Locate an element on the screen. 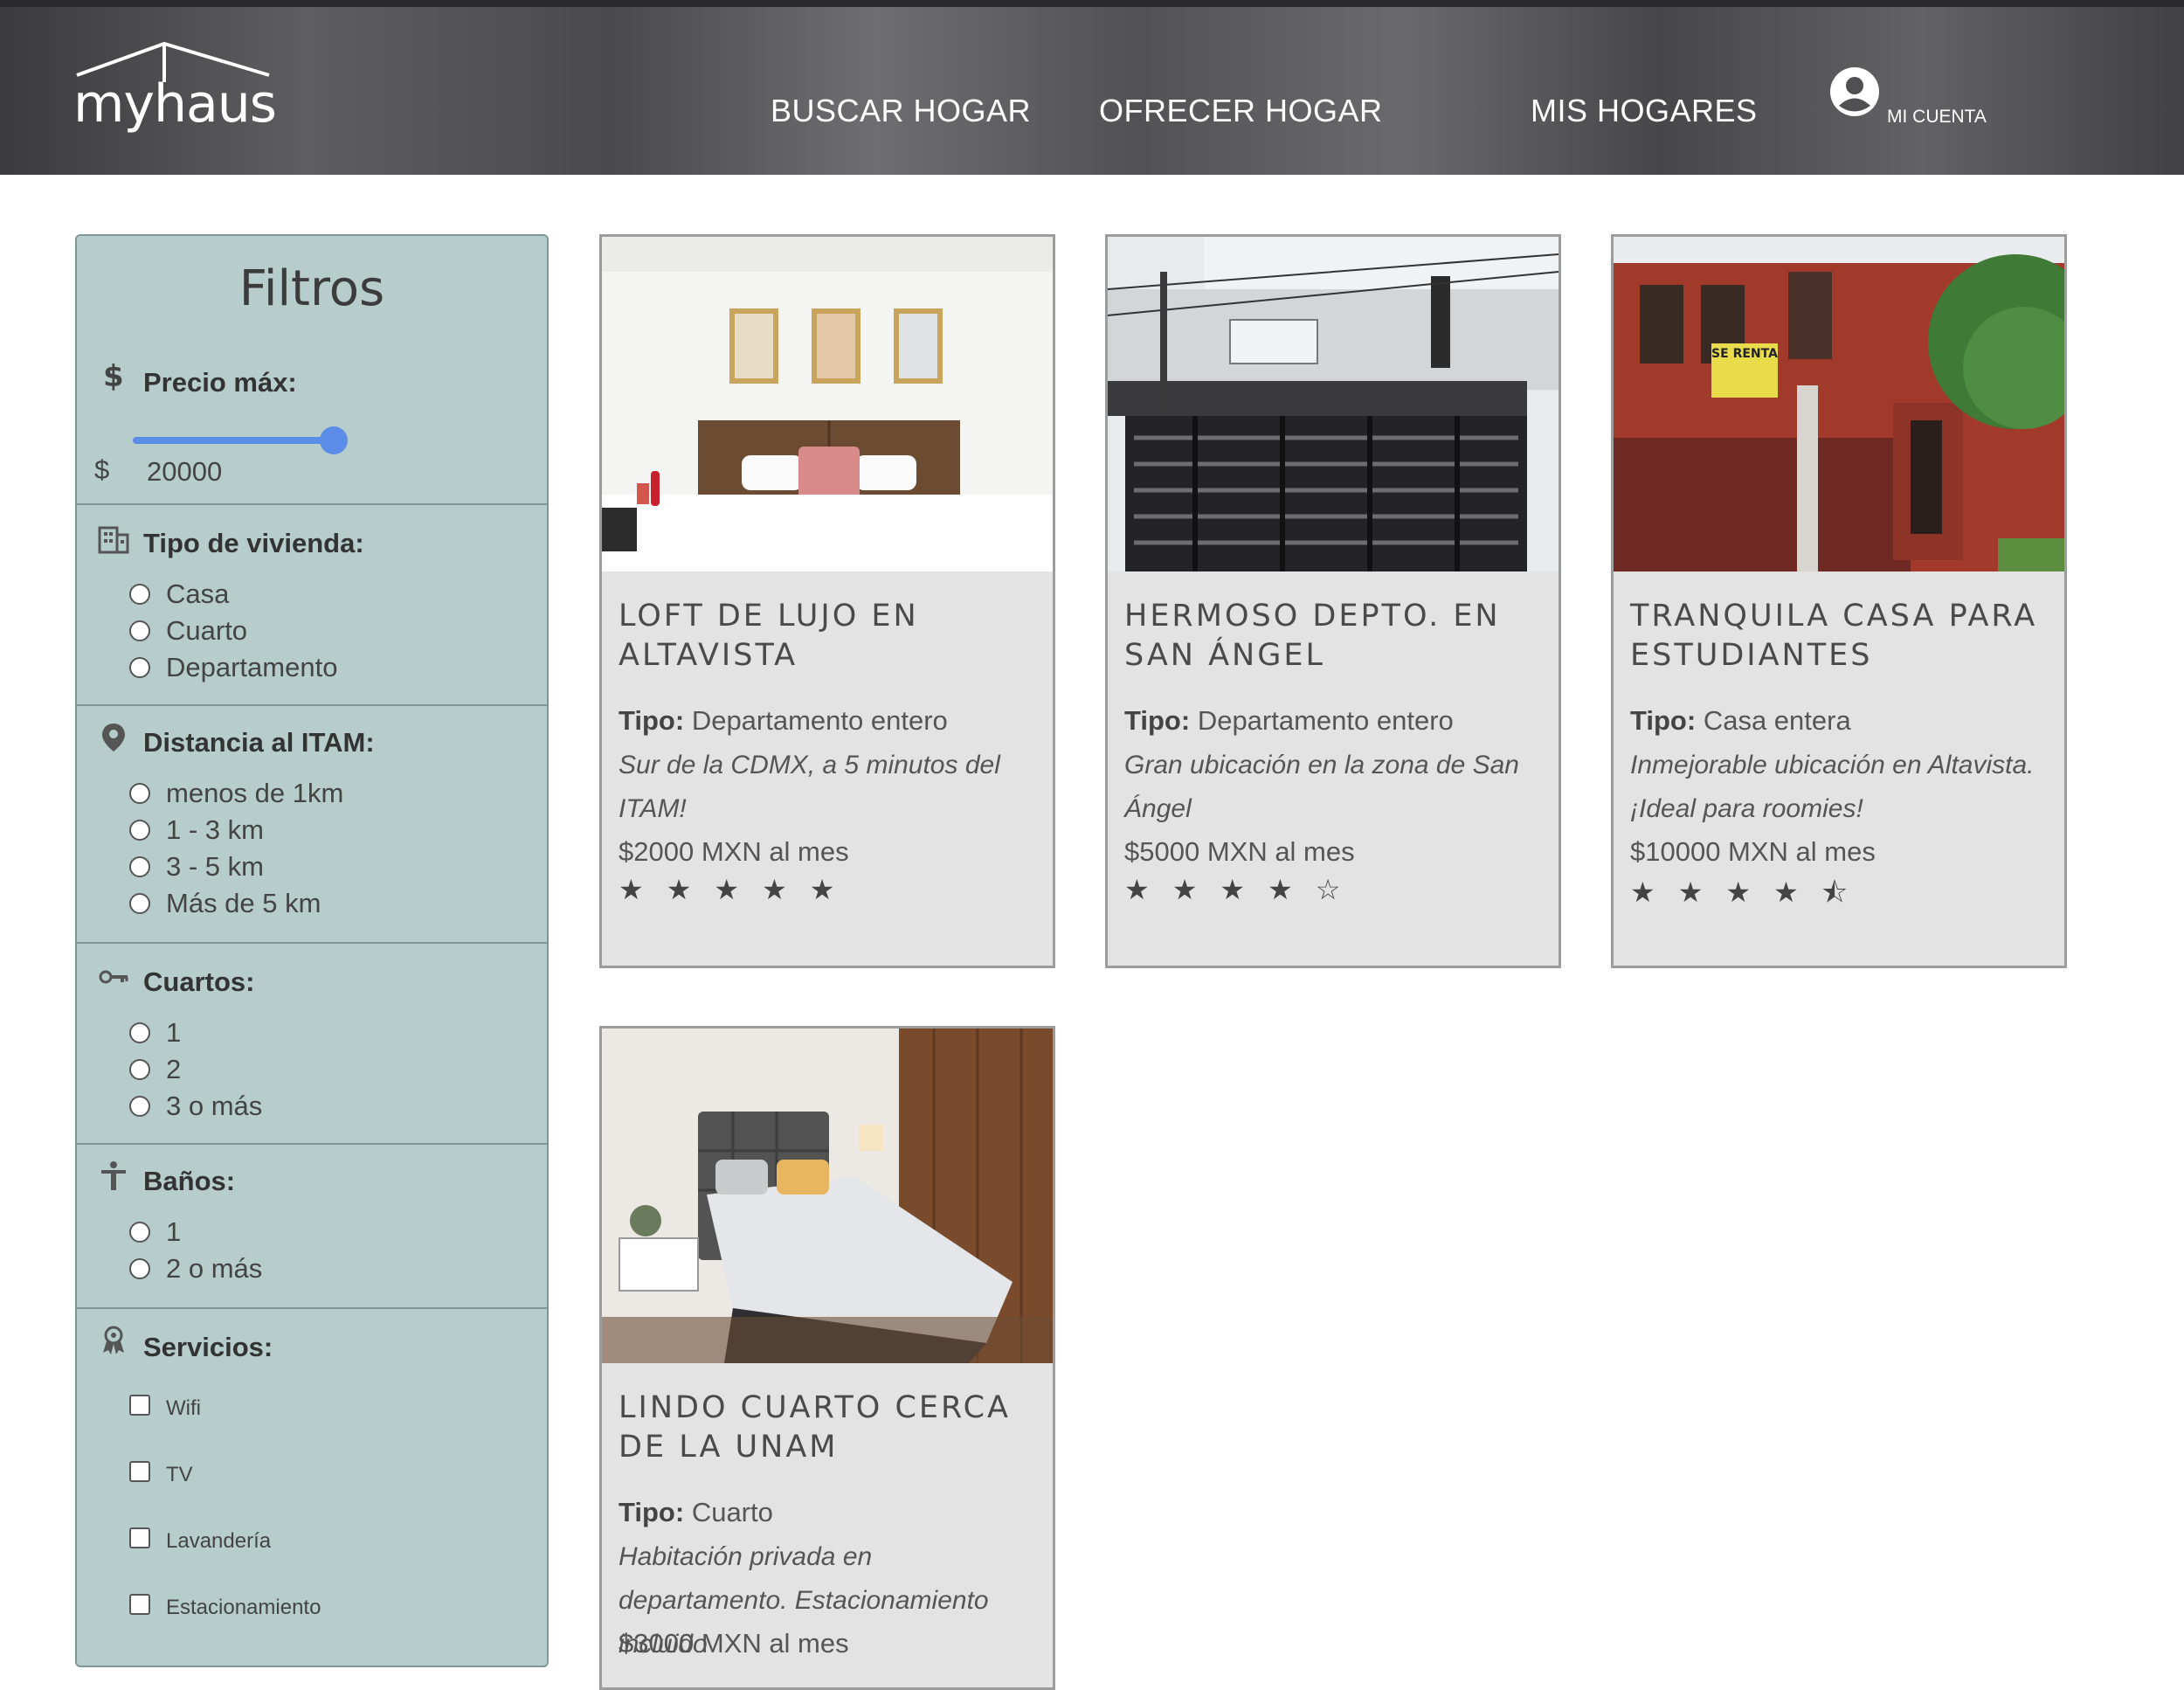 This screenshot has height=1690, width=2184. listing-price: $5000 MXN al mes is located at coordinates (1239, 851).